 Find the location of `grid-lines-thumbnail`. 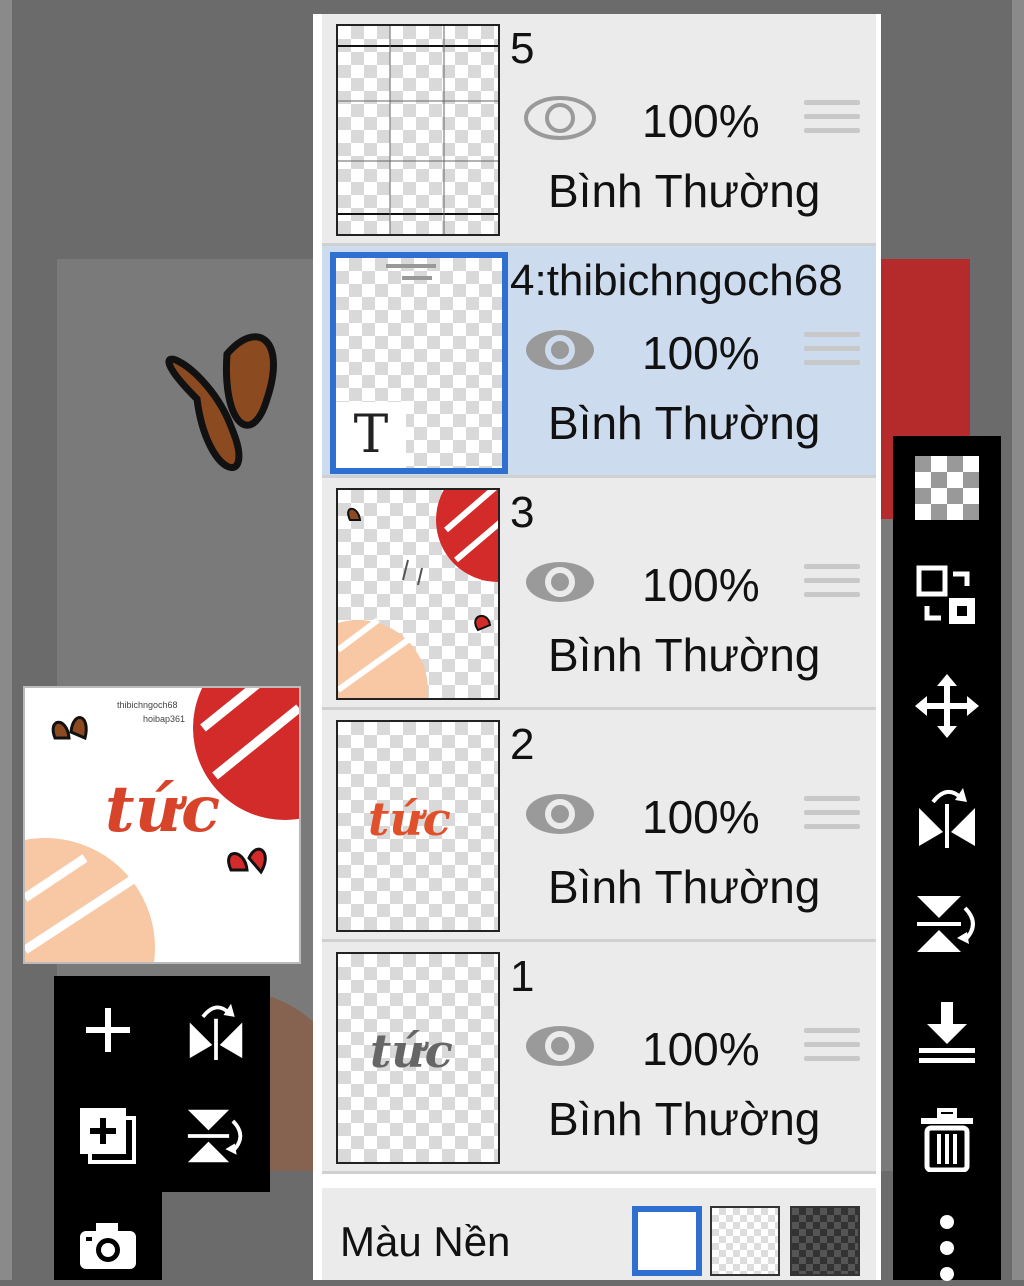

grid-lines-thumbnail is located at coordinates (418, 130).